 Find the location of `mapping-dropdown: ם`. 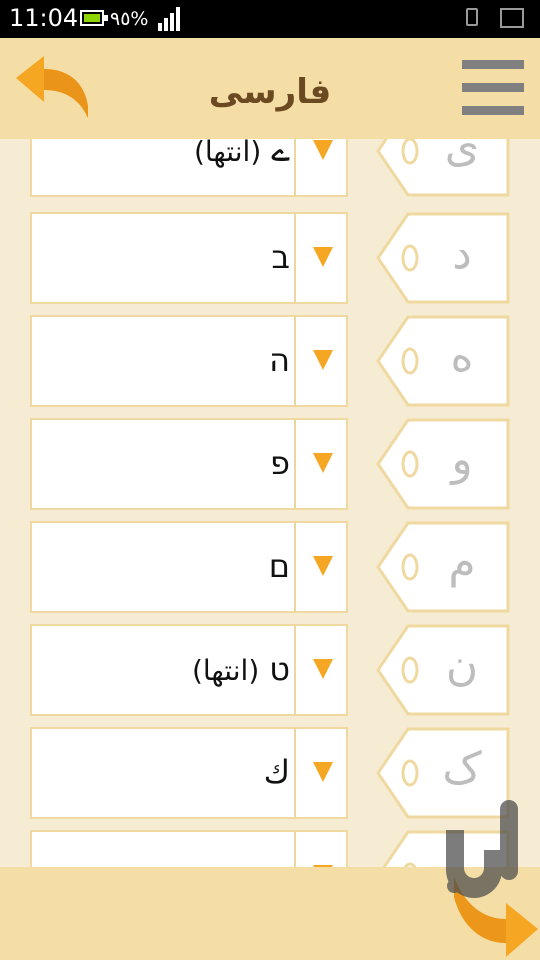

mapping-dropdown: ם is located at coordinates (189, 567).